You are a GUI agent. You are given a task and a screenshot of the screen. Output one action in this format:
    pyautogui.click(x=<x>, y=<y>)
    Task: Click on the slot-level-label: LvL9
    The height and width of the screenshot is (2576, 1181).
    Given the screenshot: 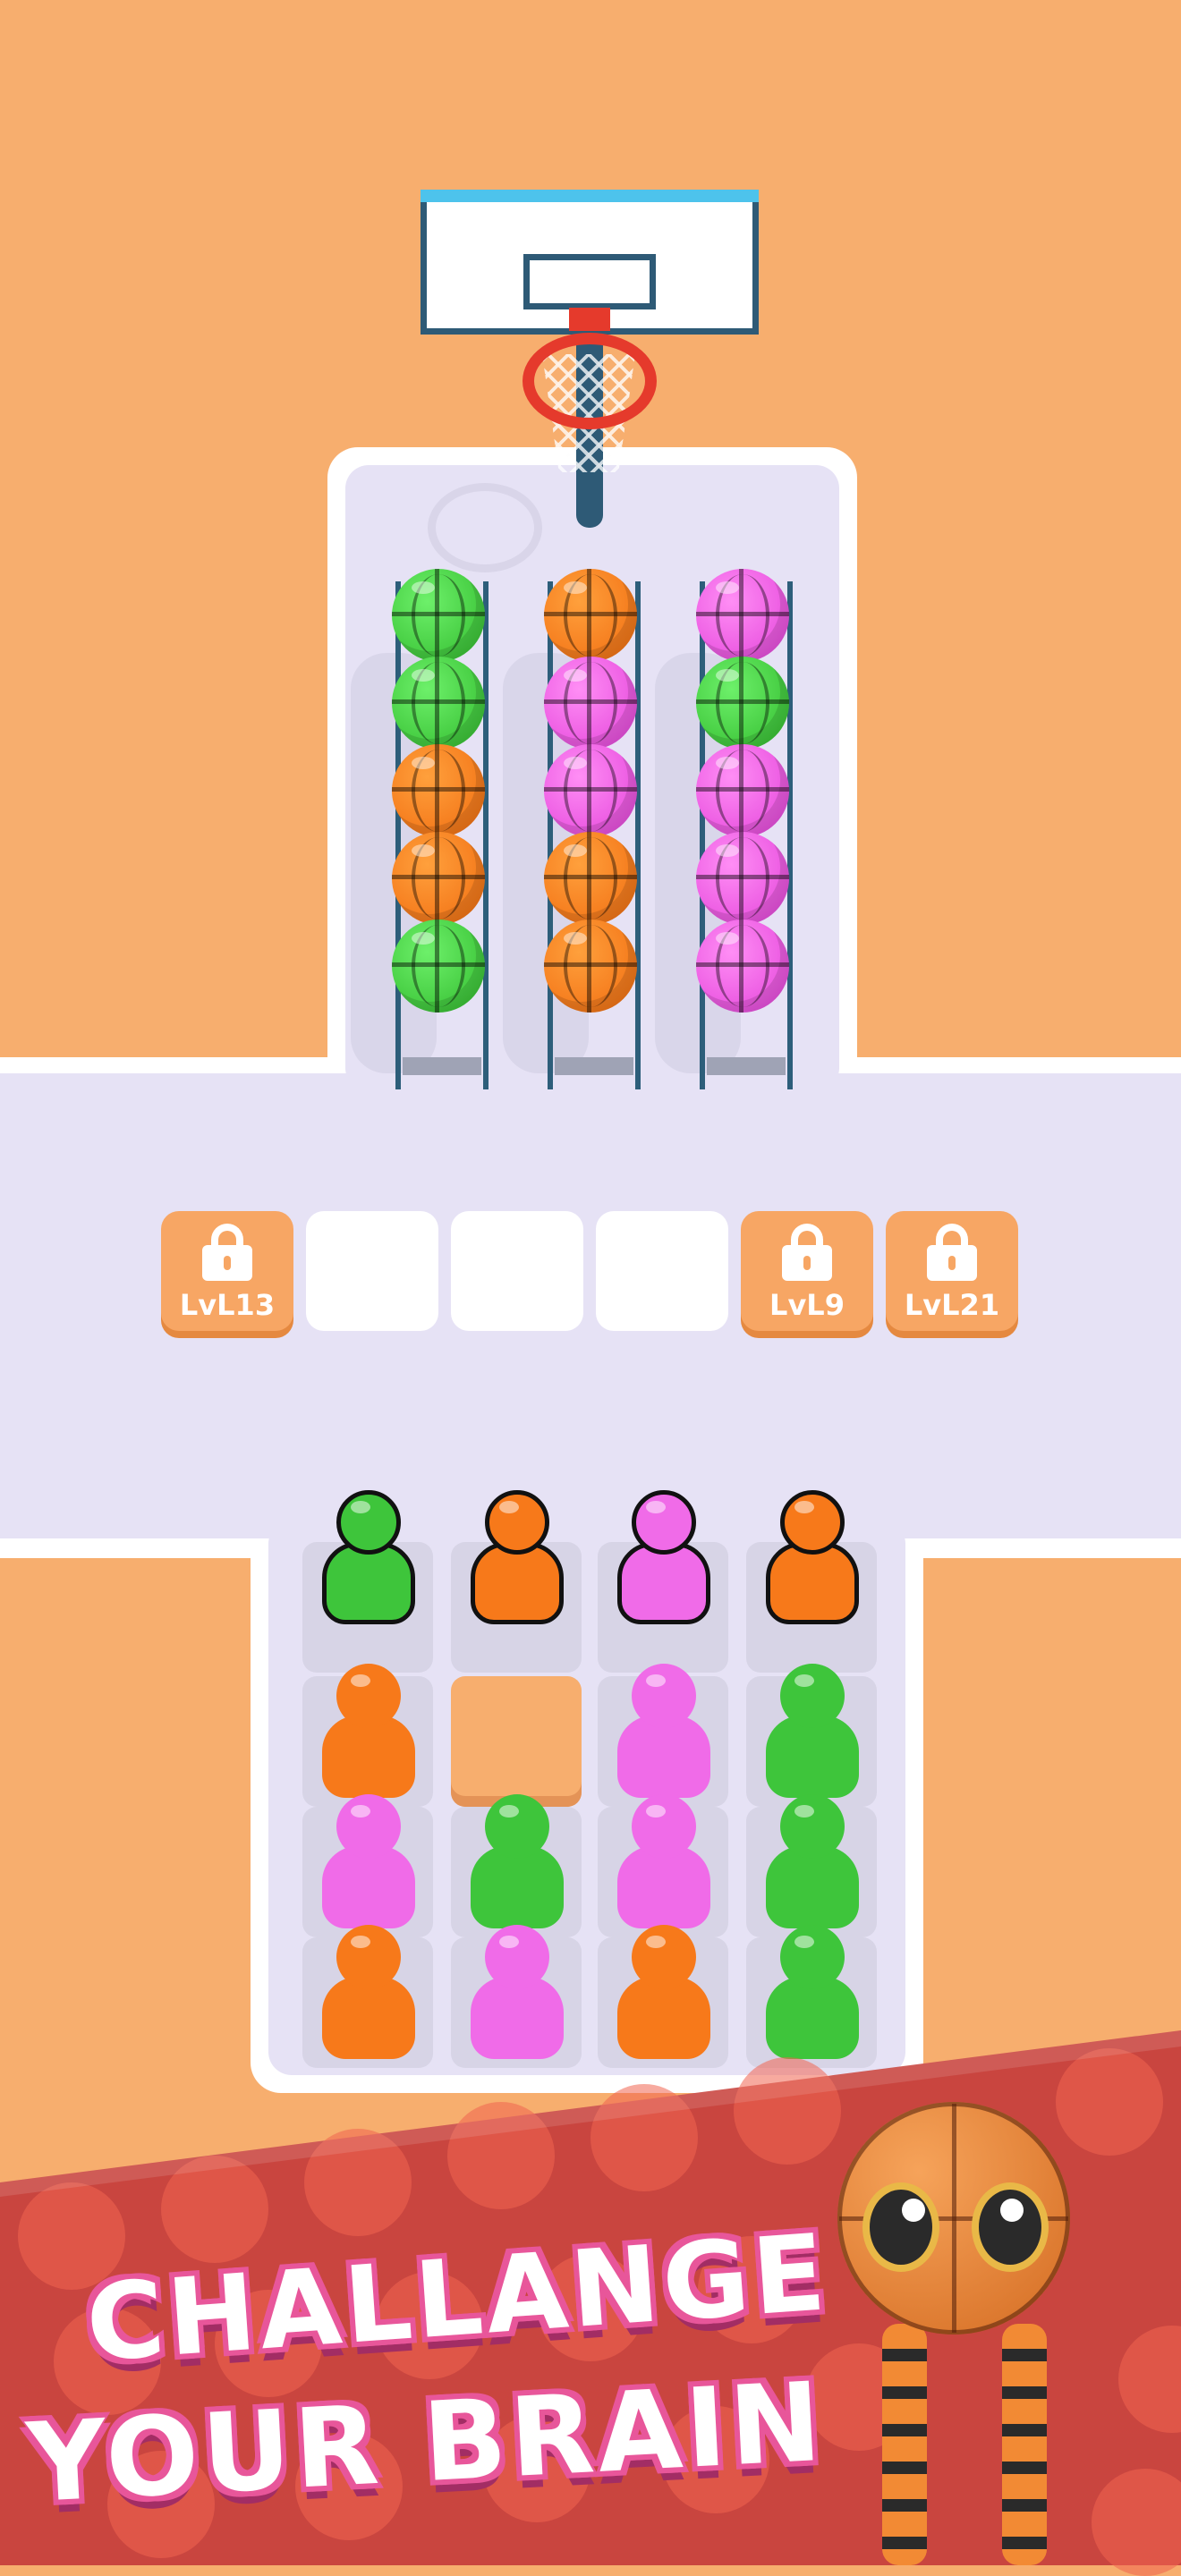 What is the action you would take?
    pyautogui.click(x=807, y=1305)
    